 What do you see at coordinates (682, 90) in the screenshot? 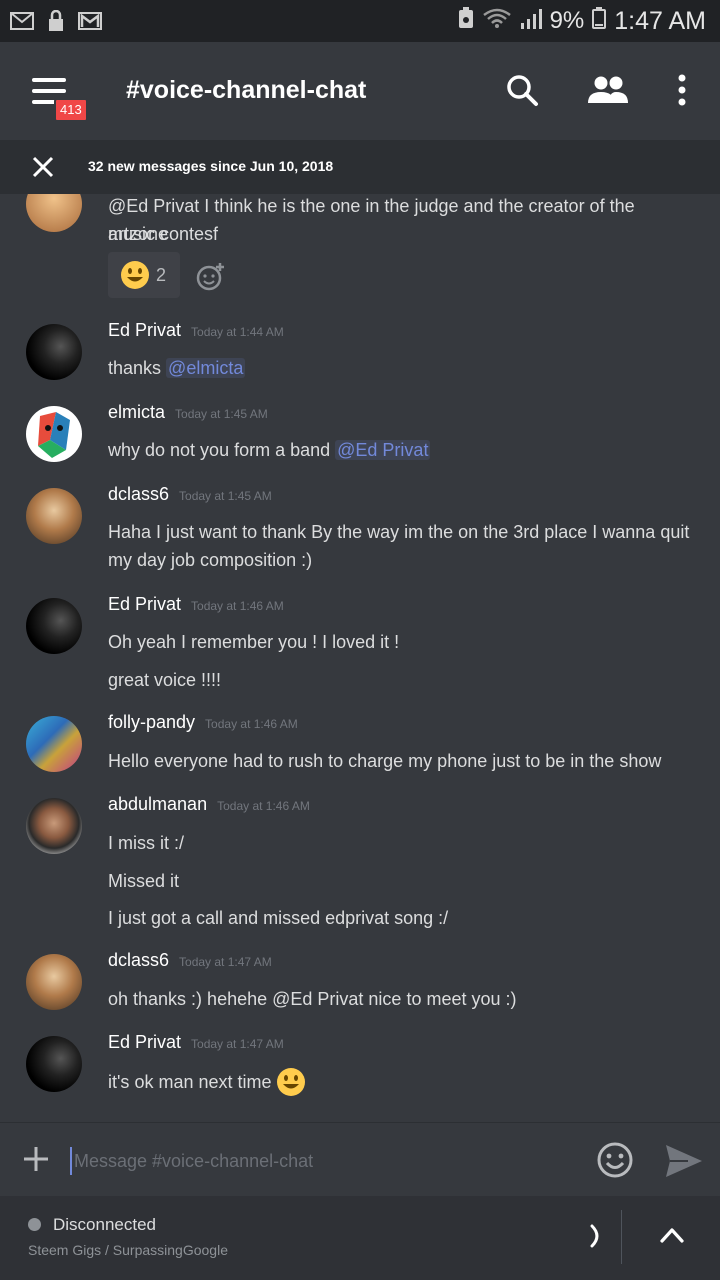
I see `more-vert-icon` at bounding box center [682, 90].